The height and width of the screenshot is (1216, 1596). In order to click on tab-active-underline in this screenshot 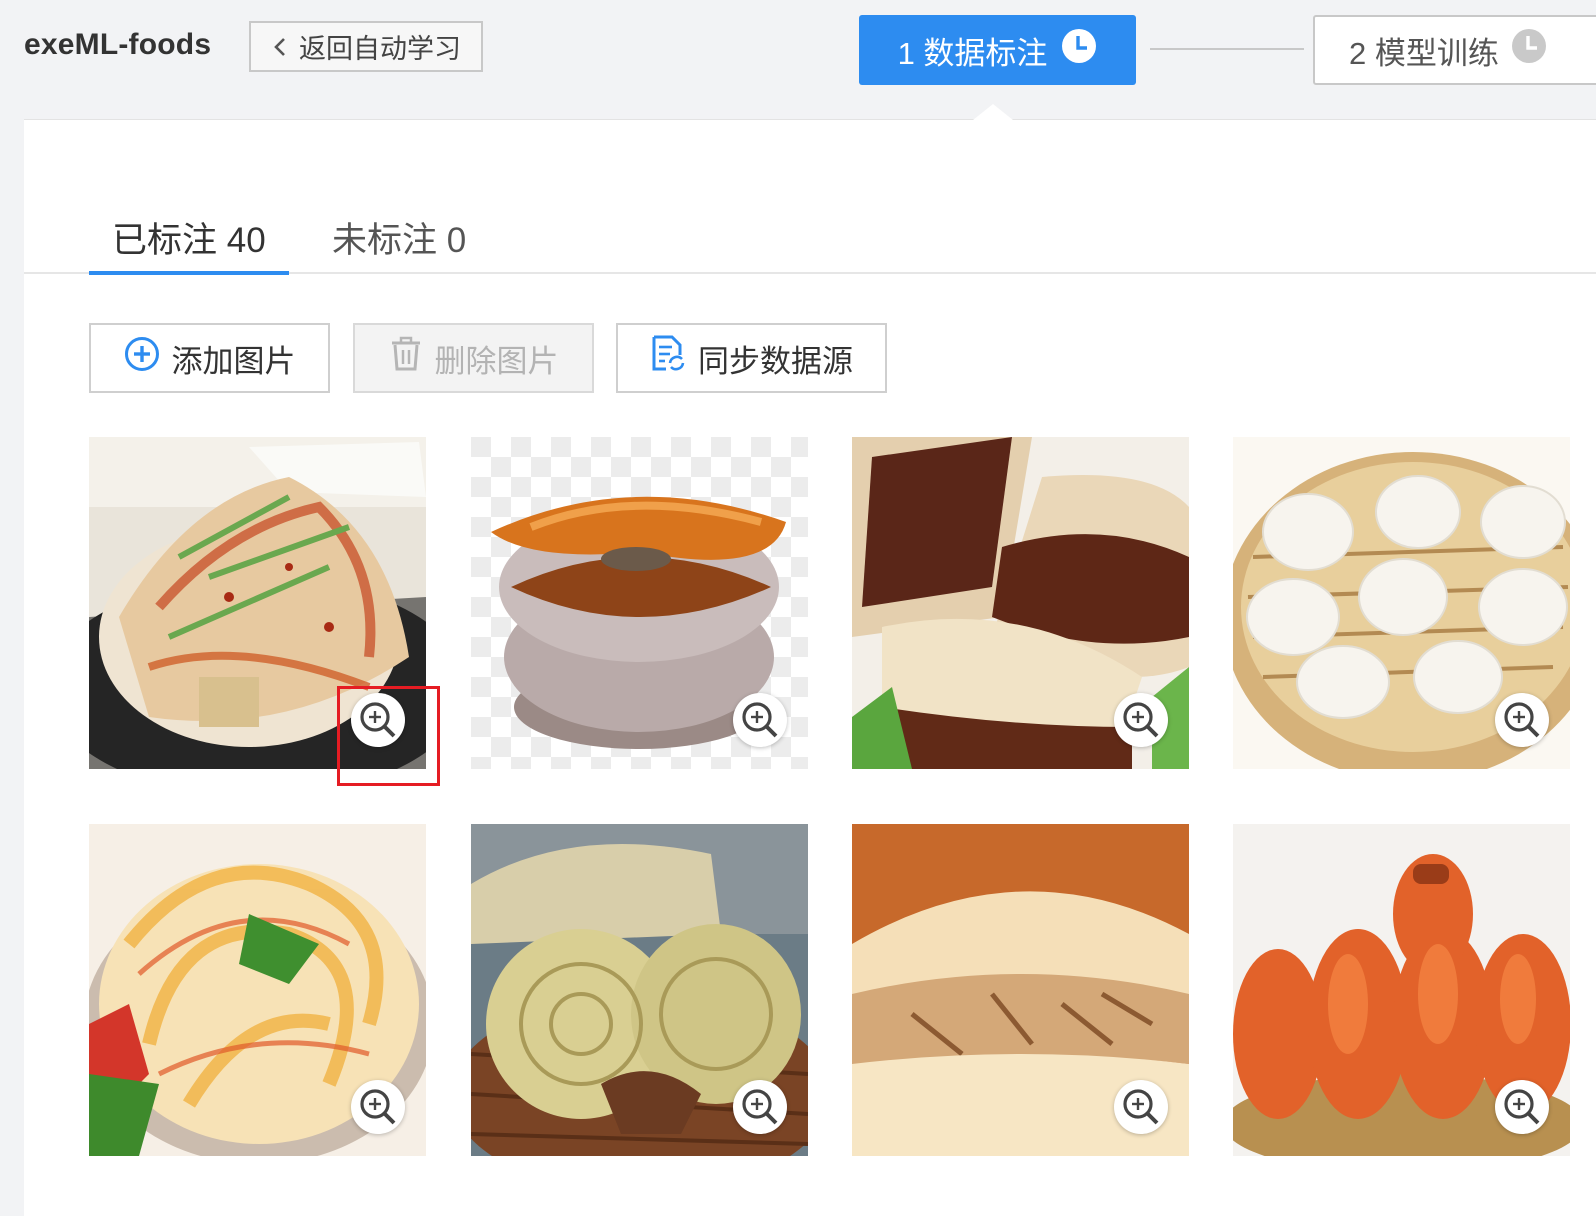, I will do `click(189, 273)`.